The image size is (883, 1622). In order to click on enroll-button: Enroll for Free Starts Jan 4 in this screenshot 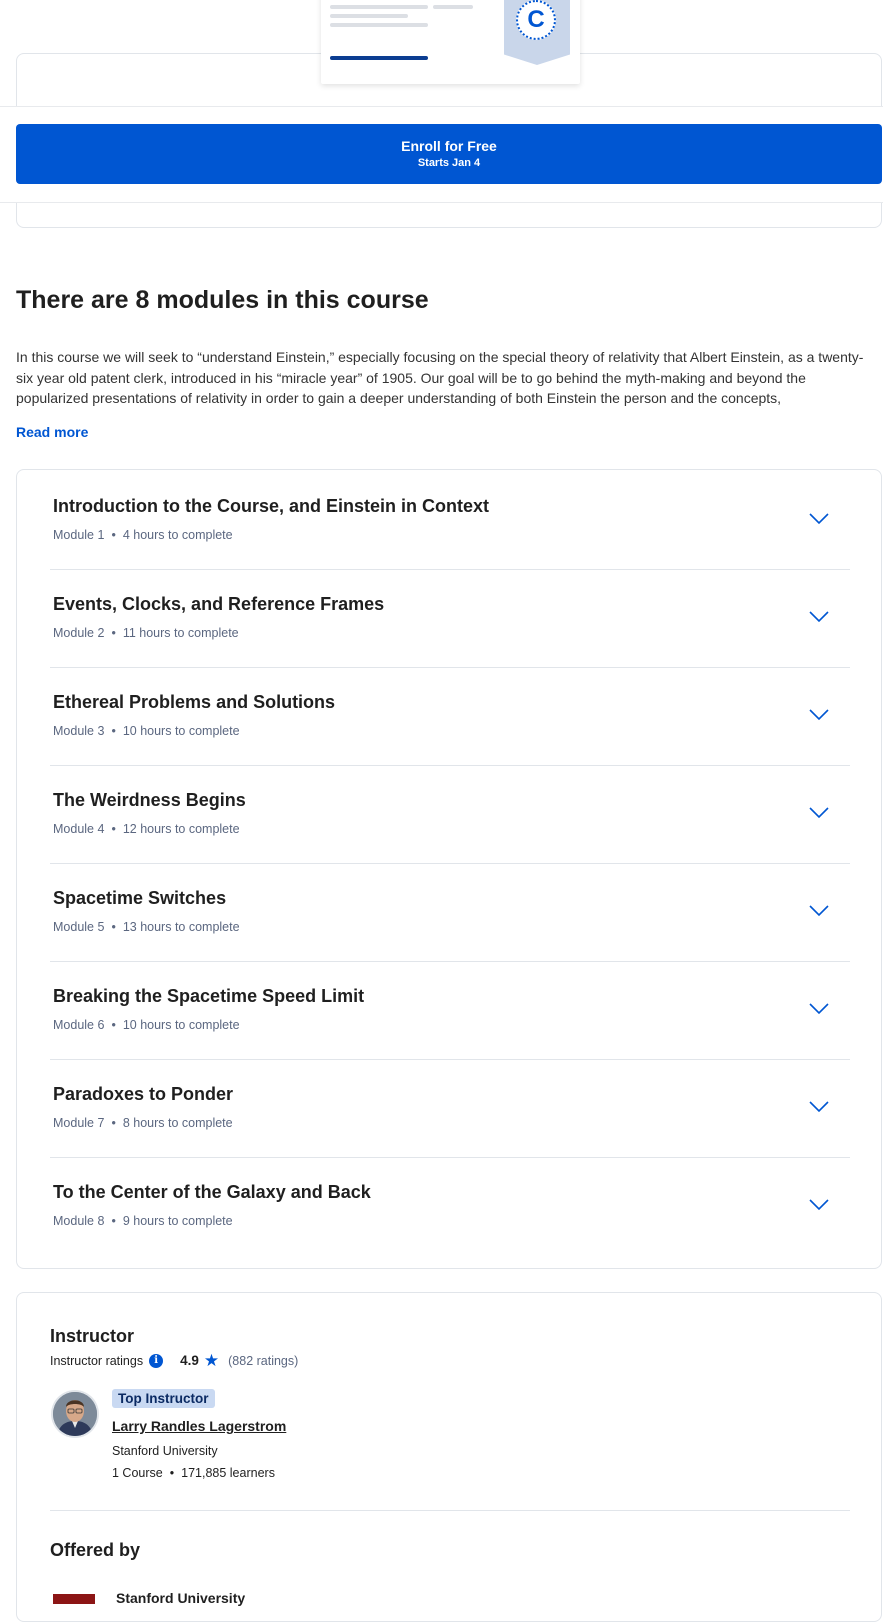, I will do `click(449, 154)`.